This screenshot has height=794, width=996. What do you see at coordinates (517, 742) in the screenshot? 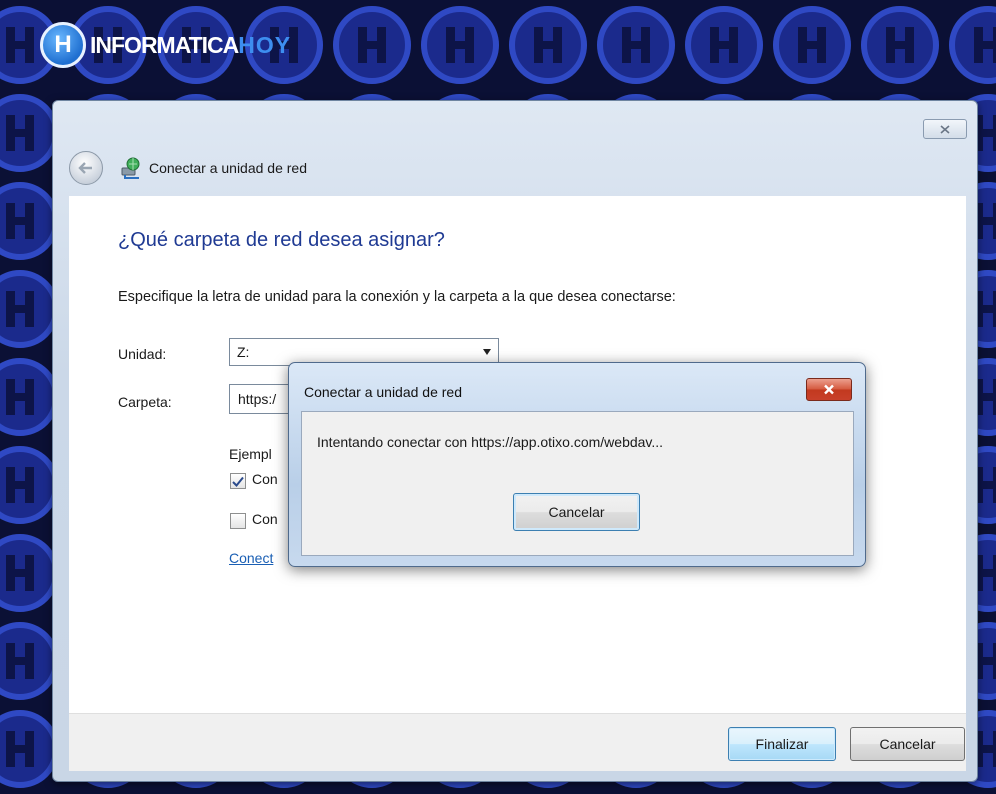
I see `button-bar: Finalizar Cancelar` at bounding box center [517, 742].